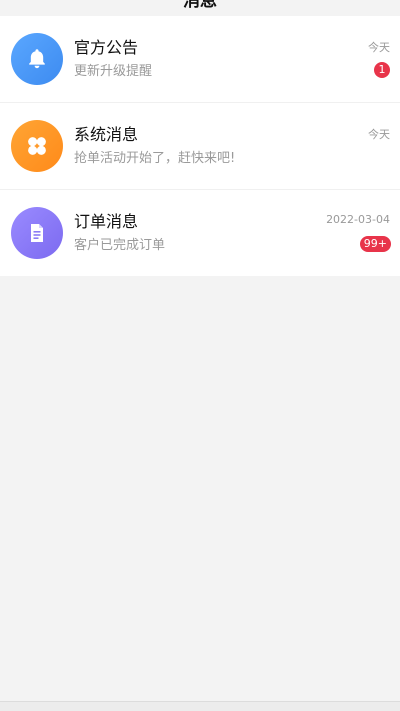 Image resolution: width=400 pixels, height=711 pixels. I want to click on document-icon, so click(37, 233).